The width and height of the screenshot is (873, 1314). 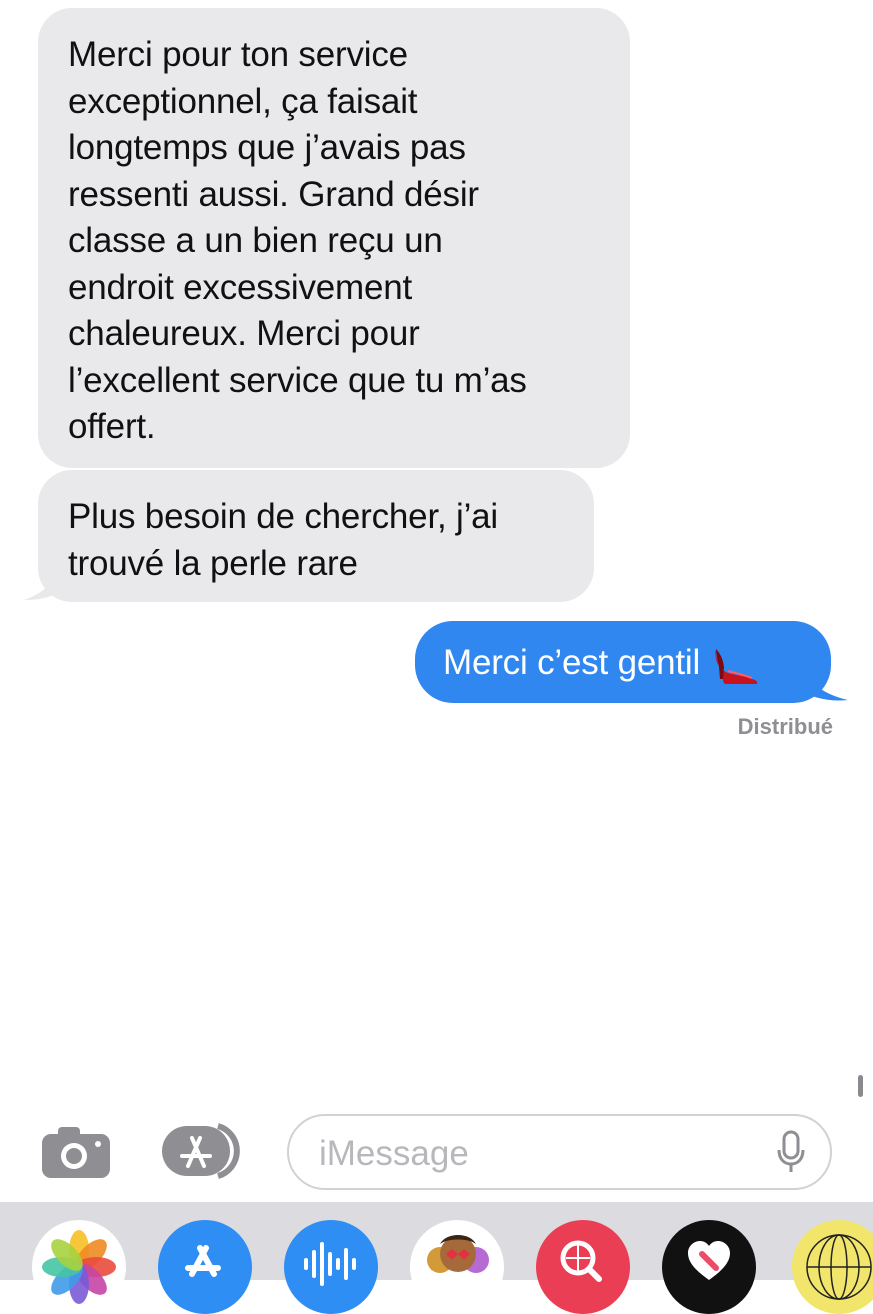 What do you see at coordinates (79, 1267) in the screenshot?
I see `photos-app-icon` at bounding box center [79, 1267].